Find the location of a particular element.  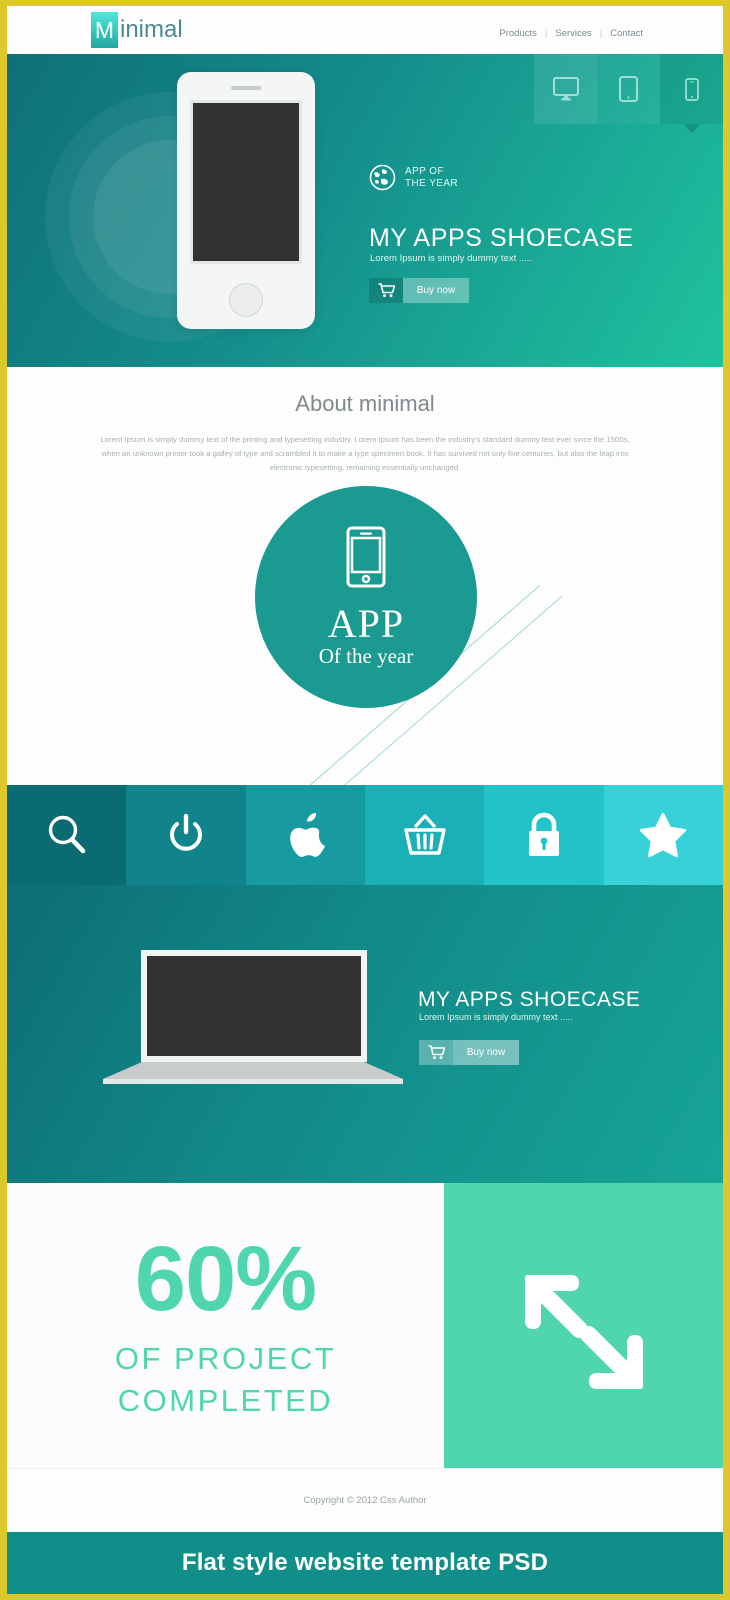

apple-icon is located at coordinates (308, 835).